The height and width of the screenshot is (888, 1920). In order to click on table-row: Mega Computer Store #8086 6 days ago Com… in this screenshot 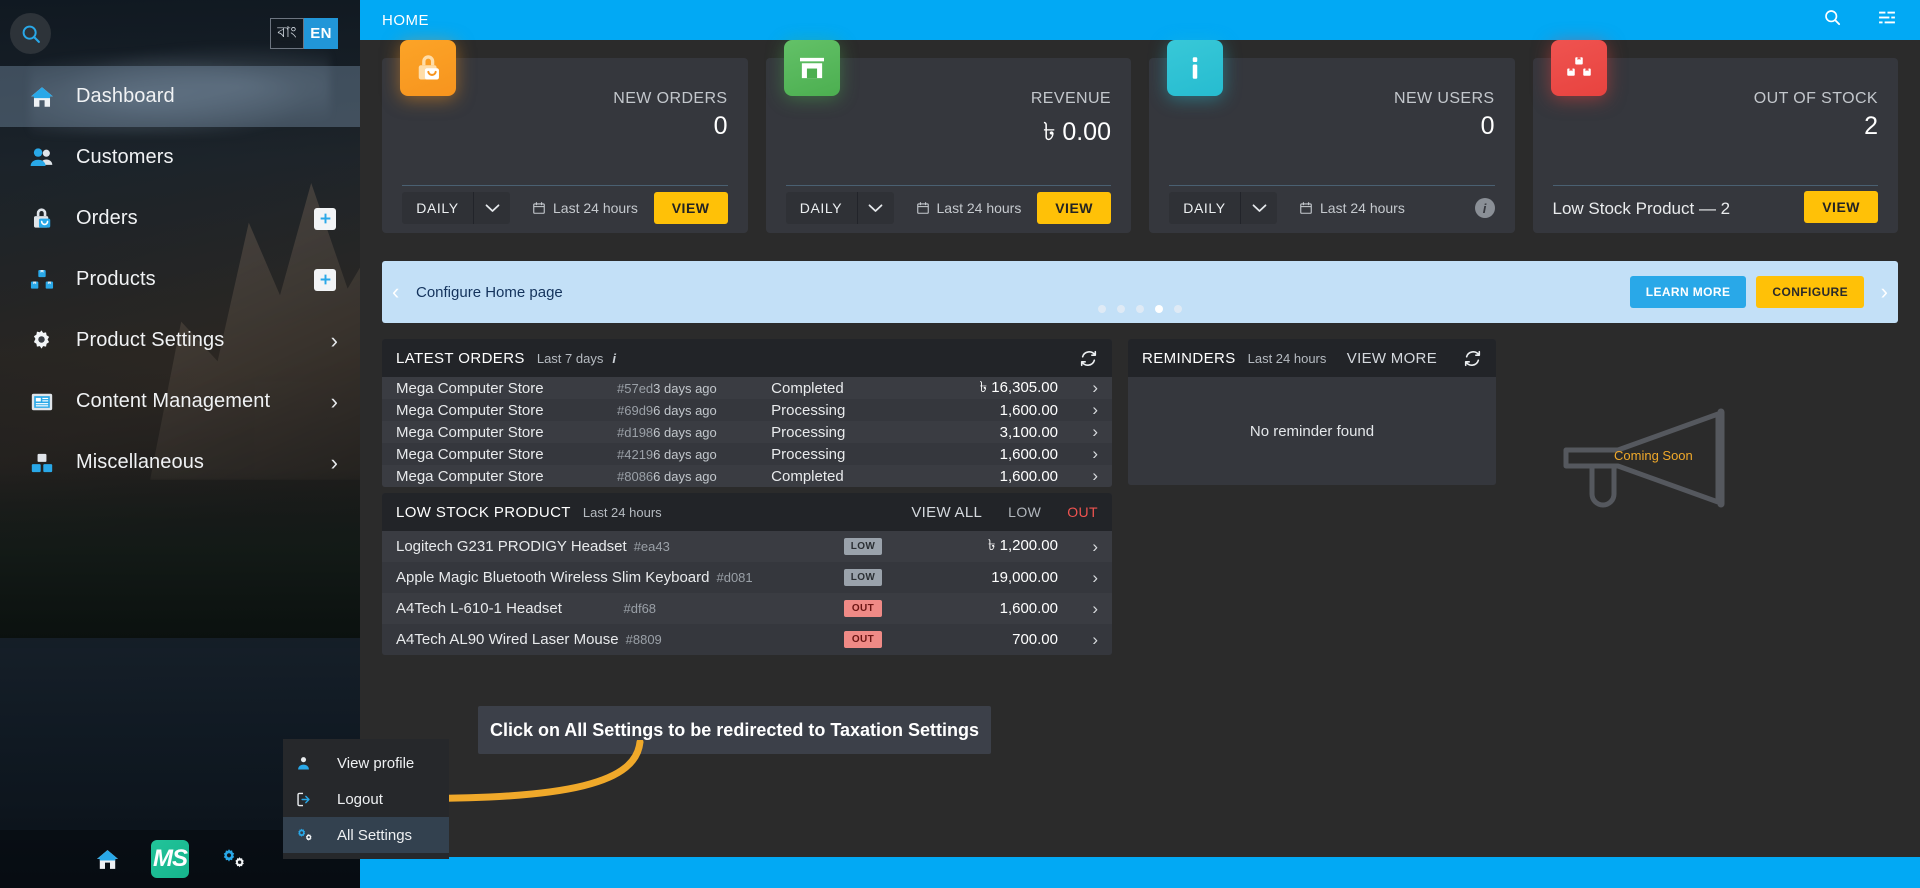, I will do `click(747, 476)`.